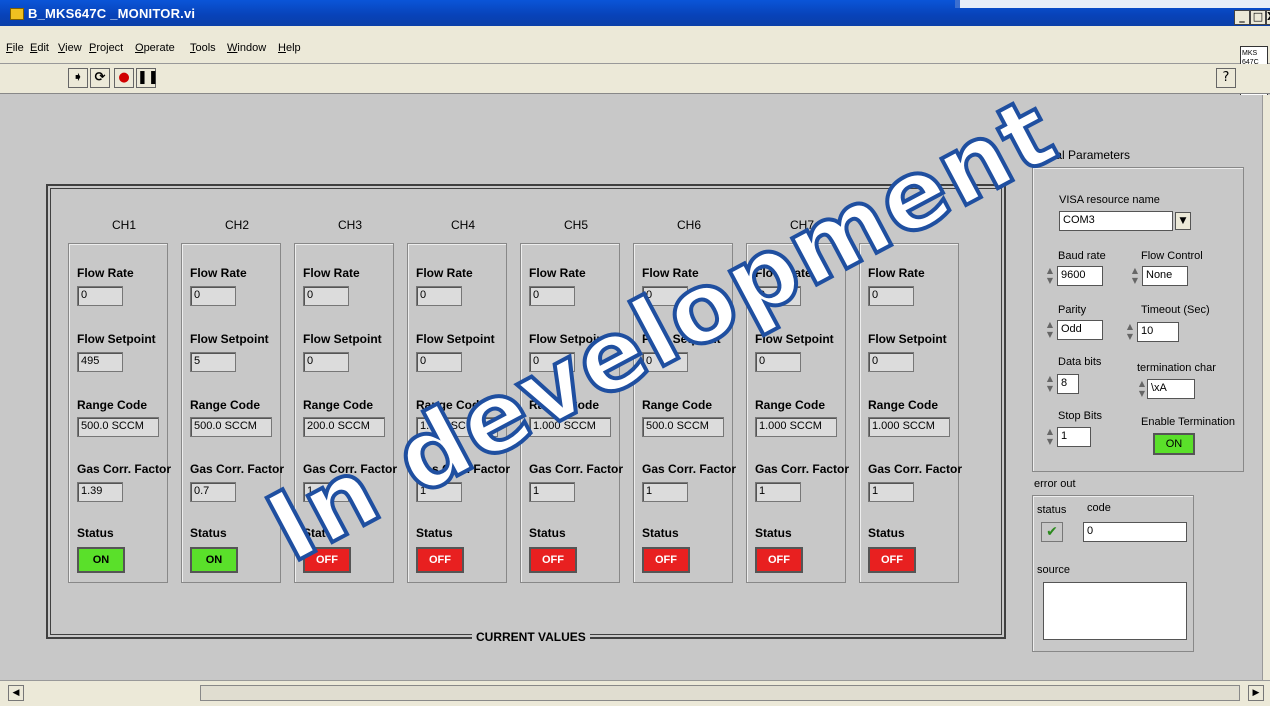 The width and height of the screenshot is (1270, 706). I want to click on run-continuously-icon: ⟳, so click(100, 78).